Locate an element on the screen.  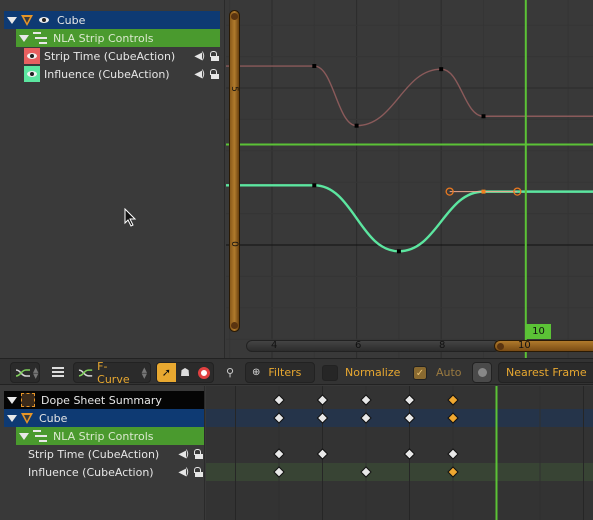
scroll-handle-bottom is located at coordinates (234, 325).